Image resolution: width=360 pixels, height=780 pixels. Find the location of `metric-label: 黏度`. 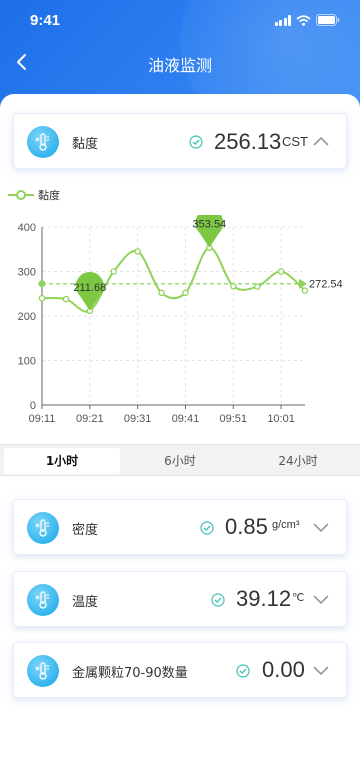

metric-label: 黏度 is located at coordinates (85, 144).